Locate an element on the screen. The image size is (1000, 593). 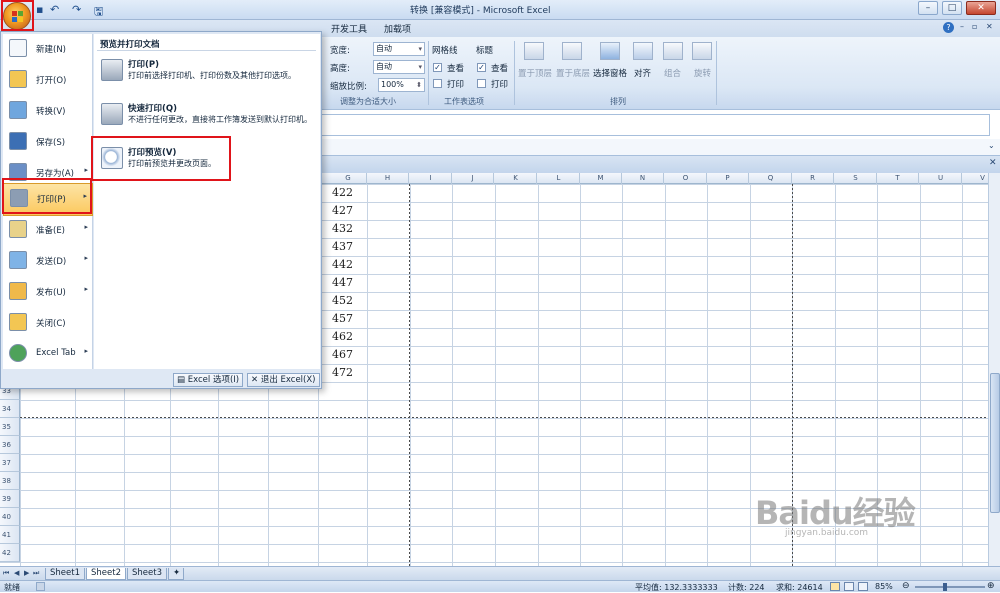
close-window-button: ✕ is located at coordinates (981, 8).